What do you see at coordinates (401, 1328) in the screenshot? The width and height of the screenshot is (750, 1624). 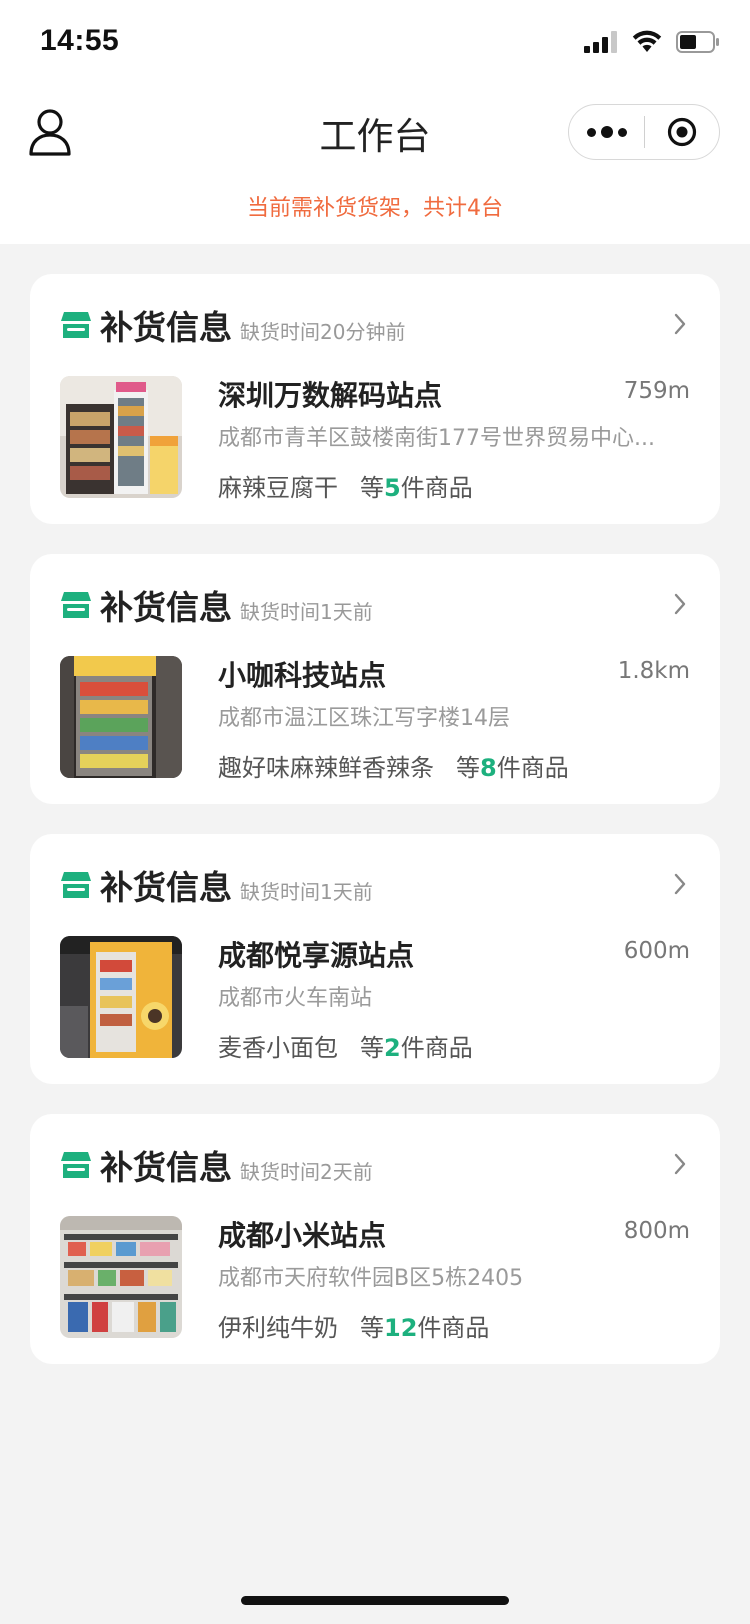 I see `goods-count: 12` at bounding box center [401, 1328].